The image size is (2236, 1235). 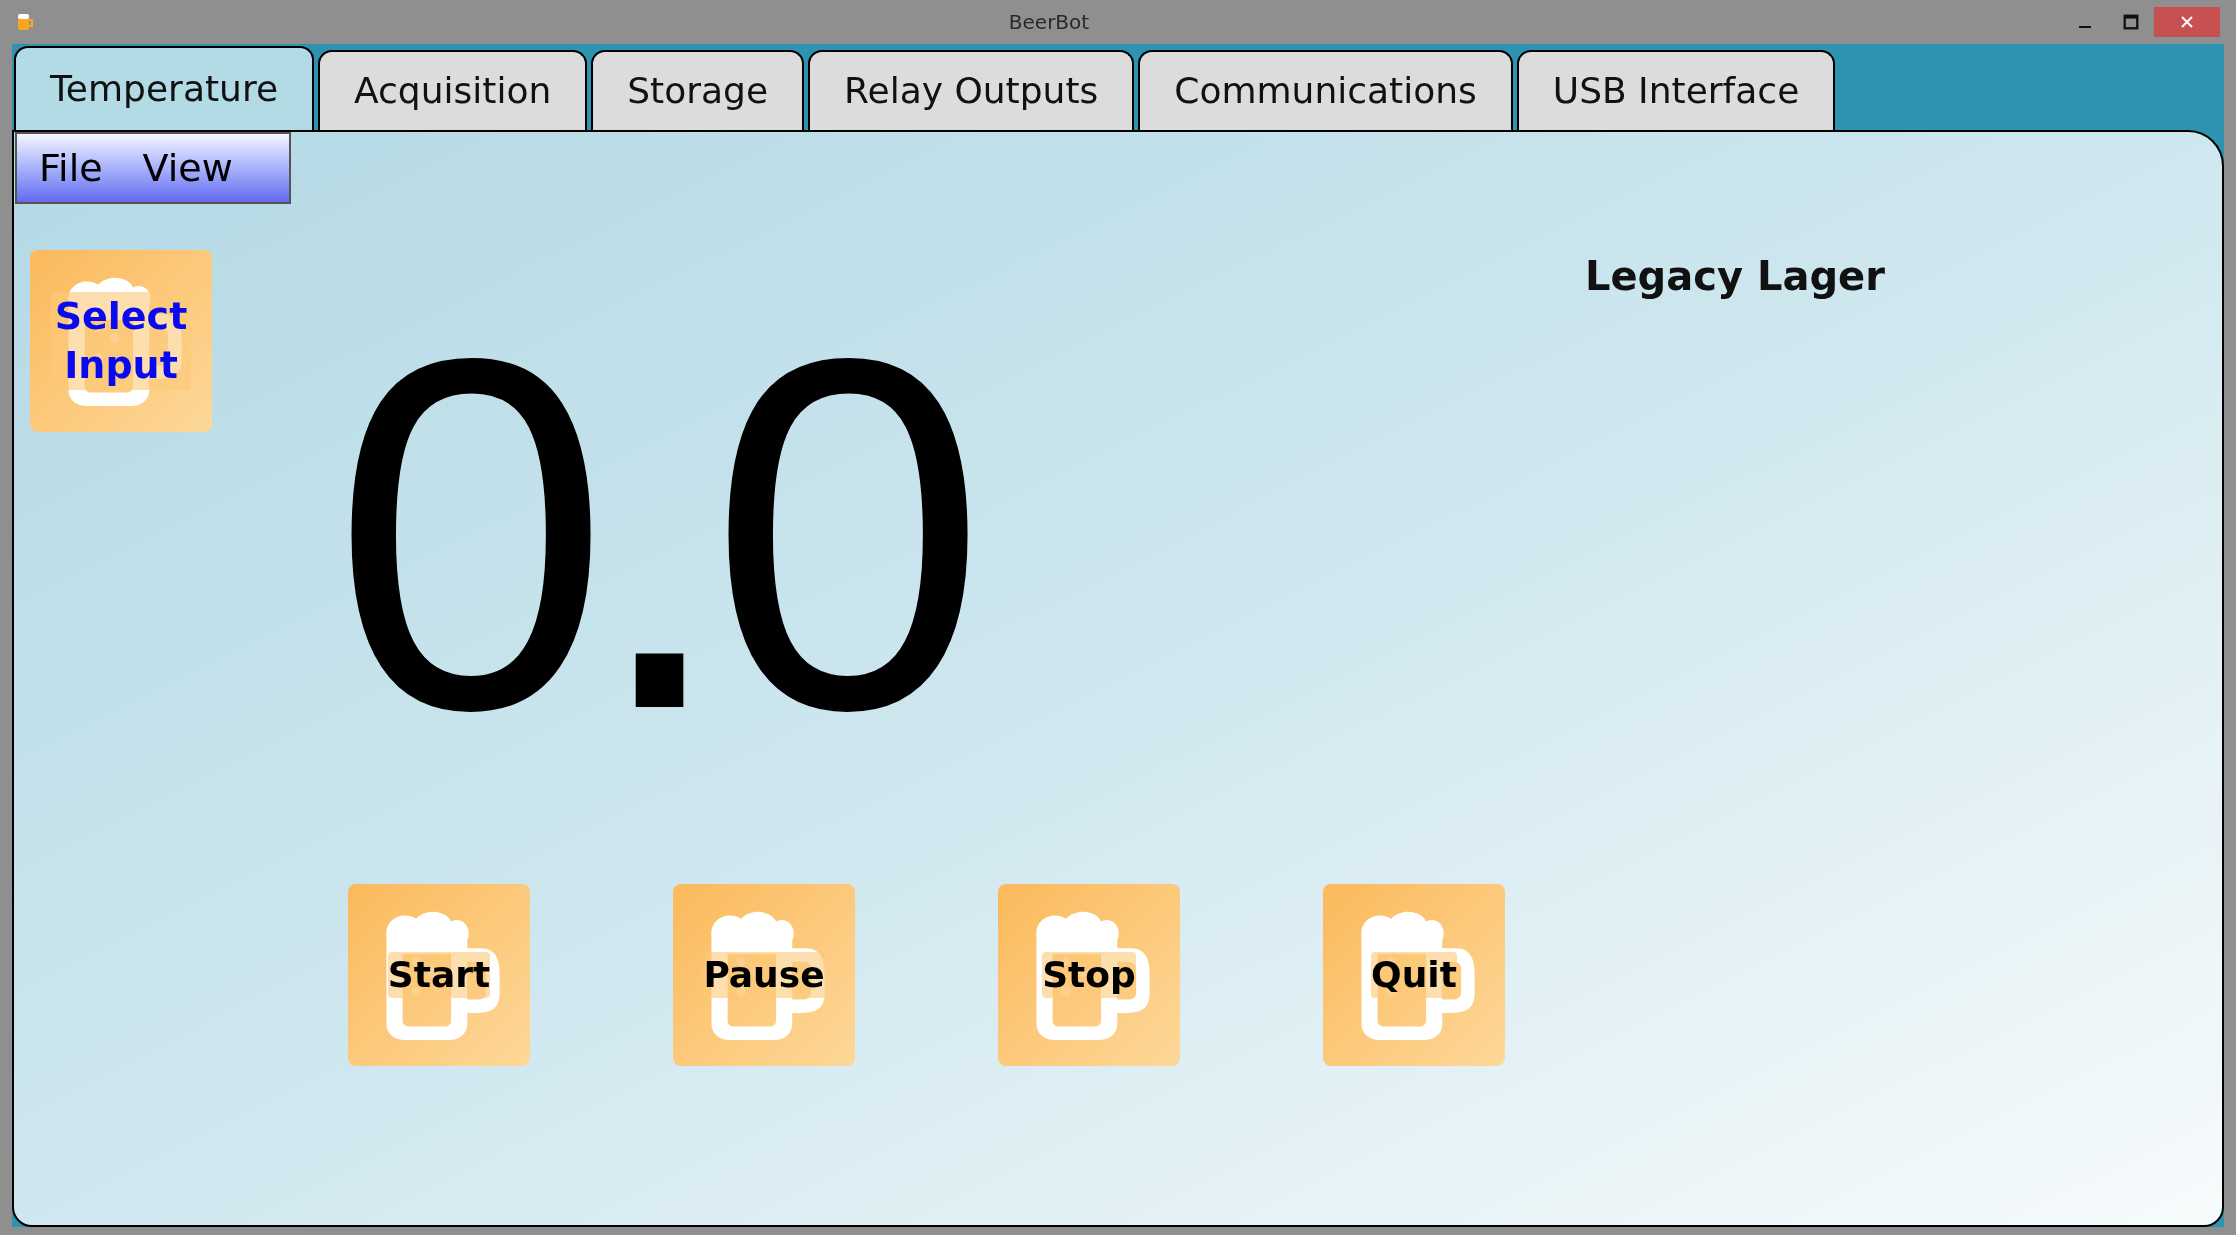 What do you see at coordinates (1414, 975) in the screenshot?
I see `mug-button: Quit` at bounding box center [1414, 975].